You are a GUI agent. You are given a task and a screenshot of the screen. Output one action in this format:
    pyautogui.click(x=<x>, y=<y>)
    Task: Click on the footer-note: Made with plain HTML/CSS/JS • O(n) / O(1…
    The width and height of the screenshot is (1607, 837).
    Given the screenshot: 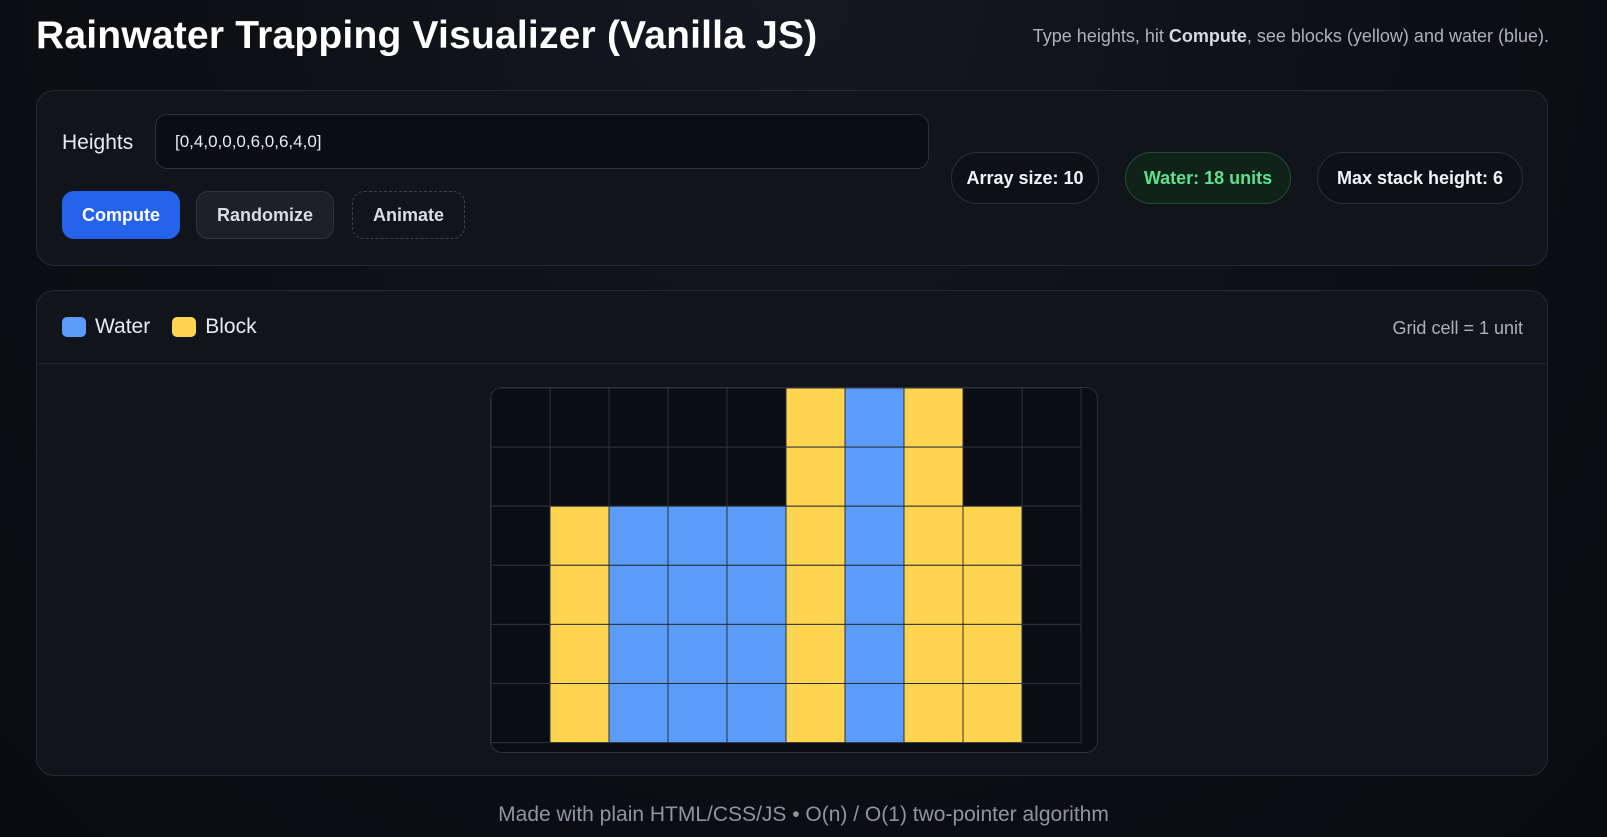 What is the action you would take?
    pyautogui.click(x=803, y=814)
    